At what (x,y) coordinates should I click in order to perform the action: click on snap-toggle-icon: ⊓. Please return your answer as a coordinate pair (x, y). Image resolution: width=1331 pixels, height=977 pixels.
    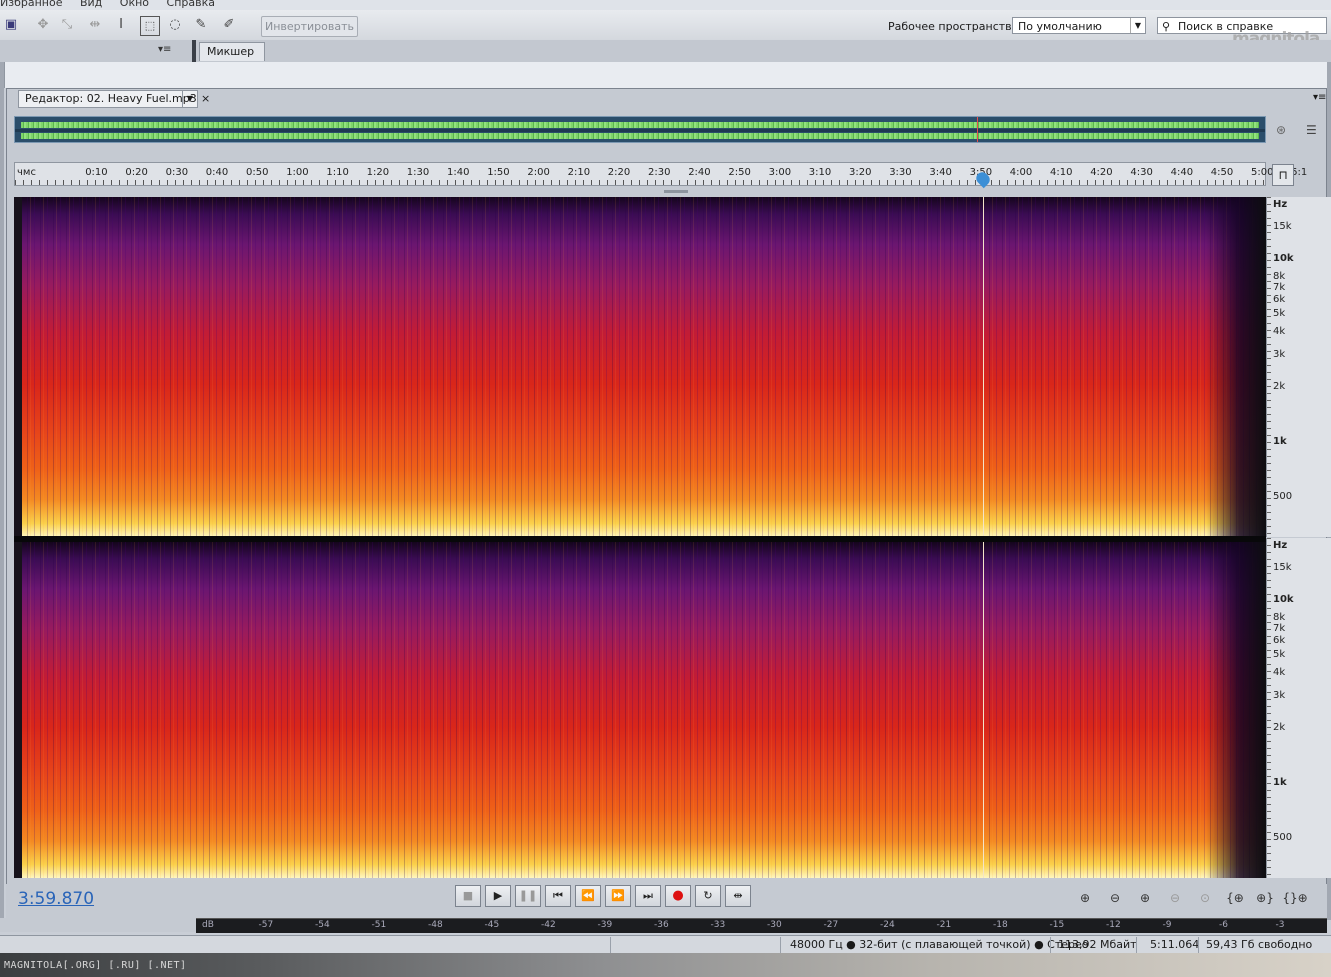
    Looking at the image, I should click on (1283, 175).